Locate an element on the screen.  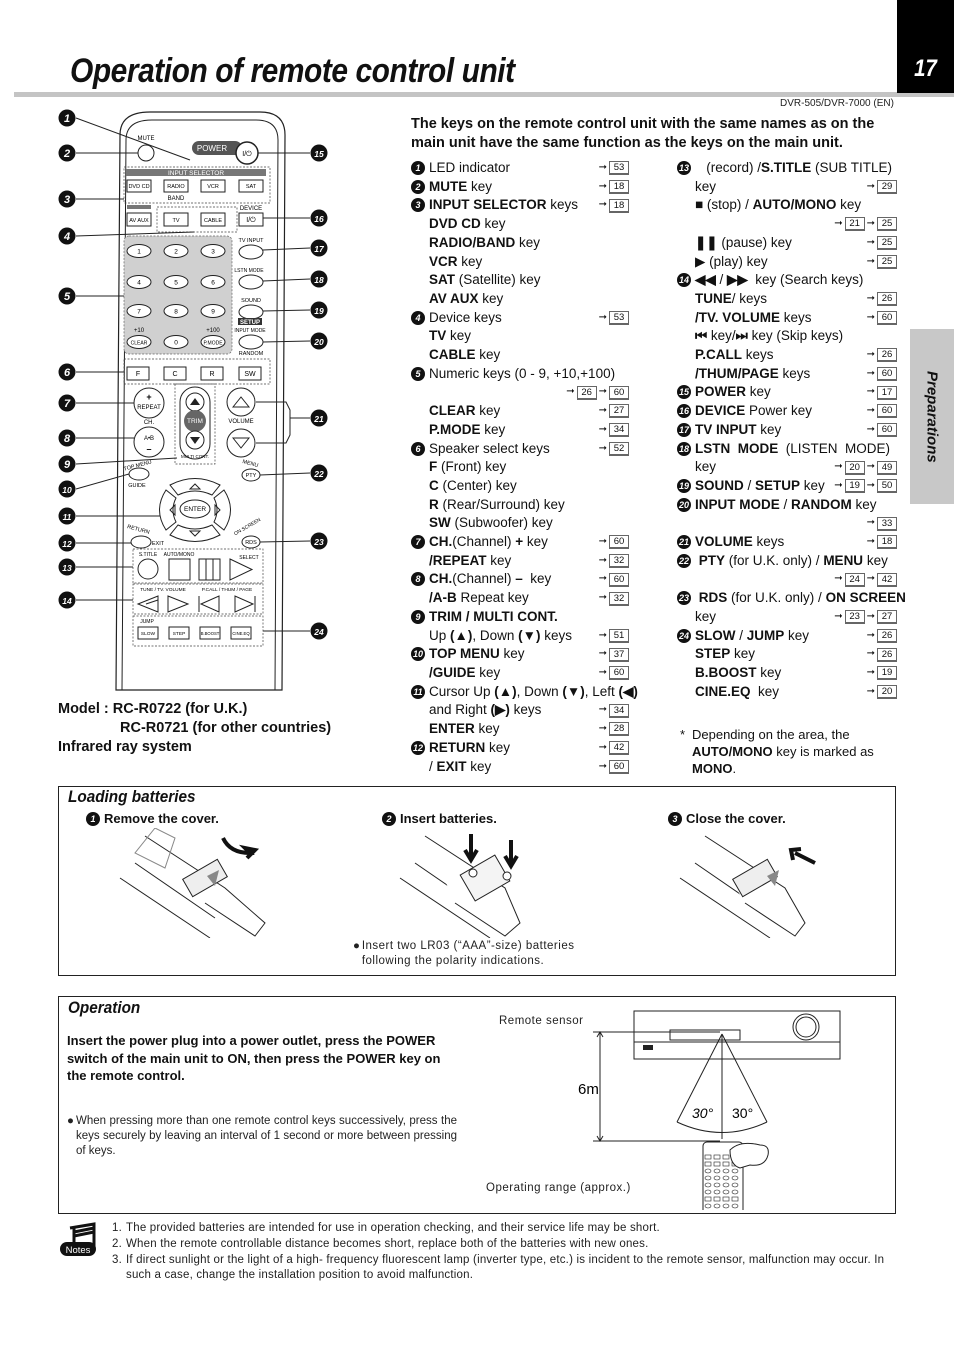
record-stitle-button is located at coordinates (148, 569).